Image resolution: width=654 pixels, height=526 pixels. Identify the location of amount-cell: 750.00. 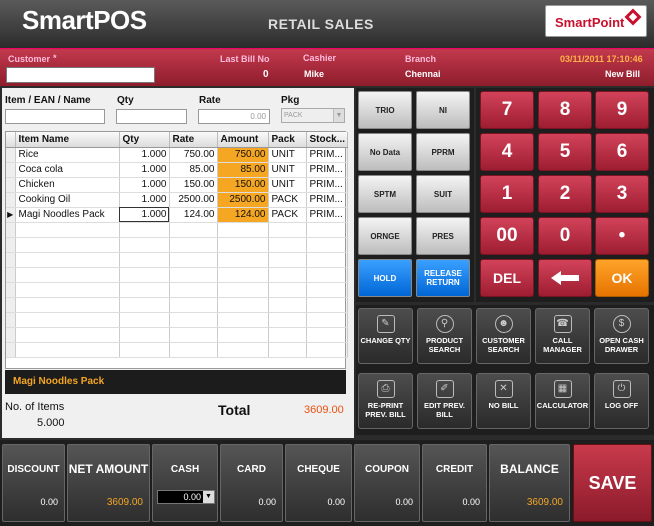
(243, 155).